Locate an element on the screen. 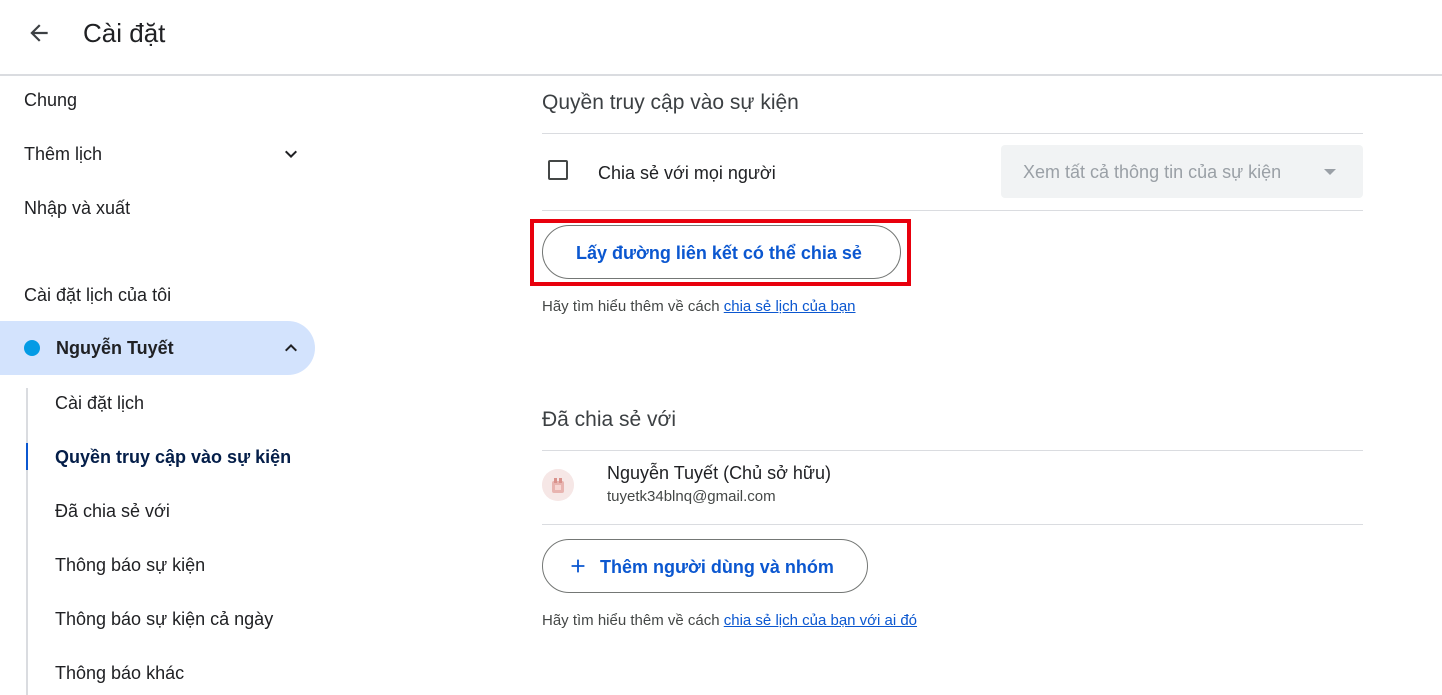  chevron-down-icon is located at coordinates (291, 154).